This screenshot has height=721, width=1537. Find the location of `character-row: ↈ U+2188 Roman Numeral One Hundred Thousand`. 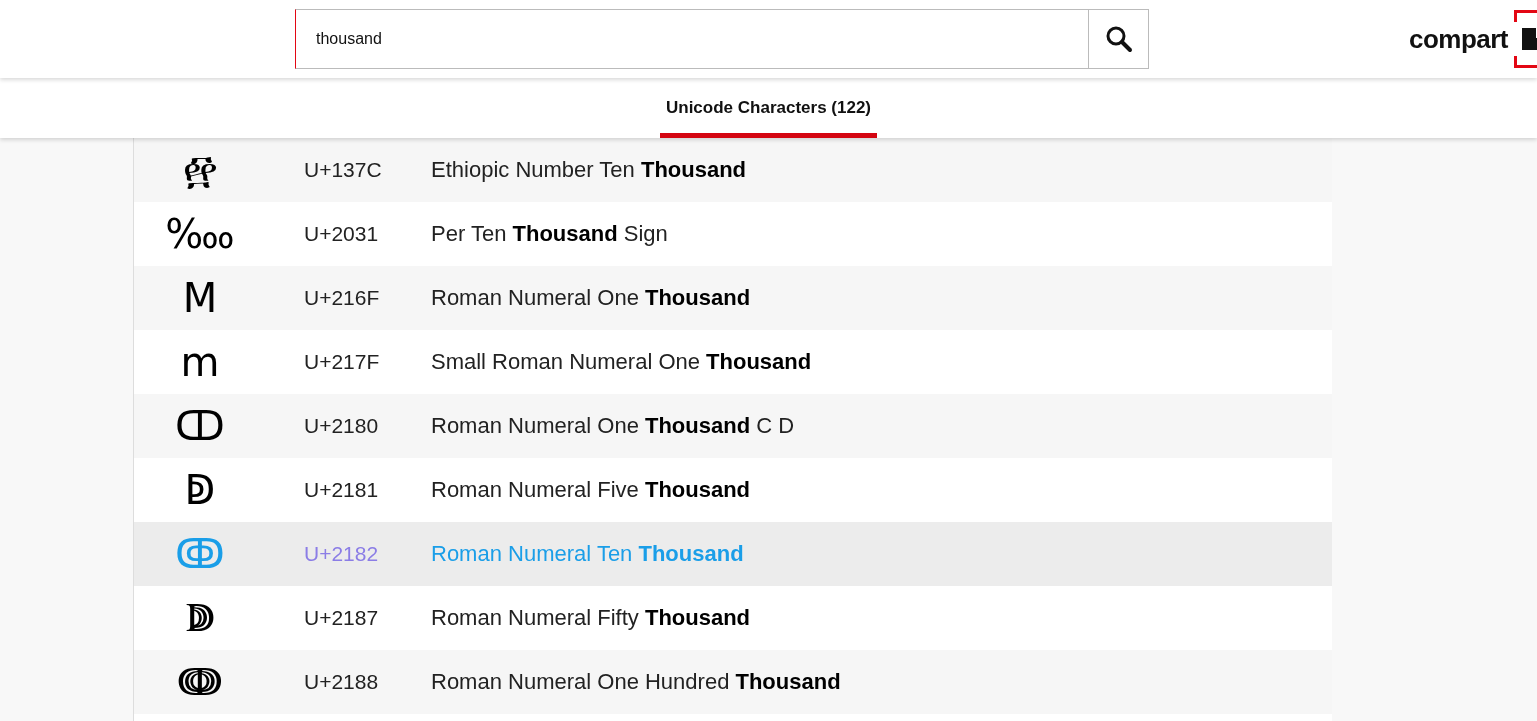

character-row: ↈ U+2188 Roman Numeral One Hundred Thousand is located at coordinates (733, 682).